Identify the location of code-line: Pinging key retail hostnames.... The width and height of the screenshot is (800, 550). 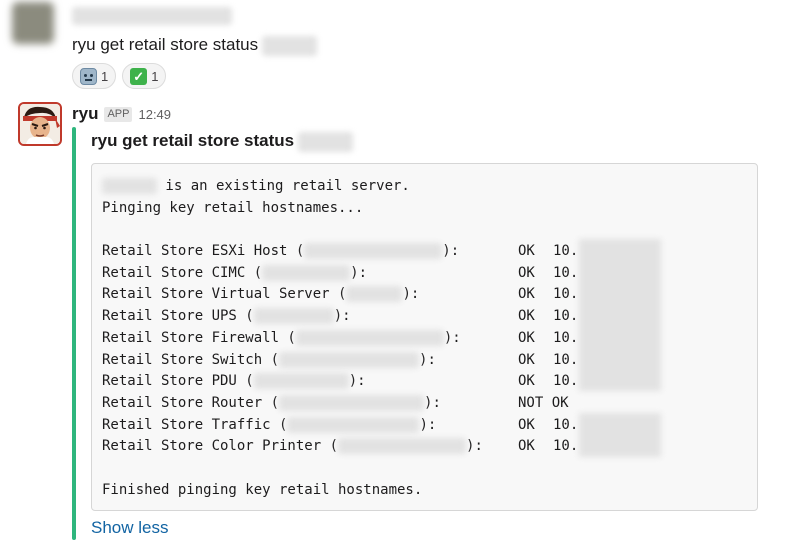
(233, 207).